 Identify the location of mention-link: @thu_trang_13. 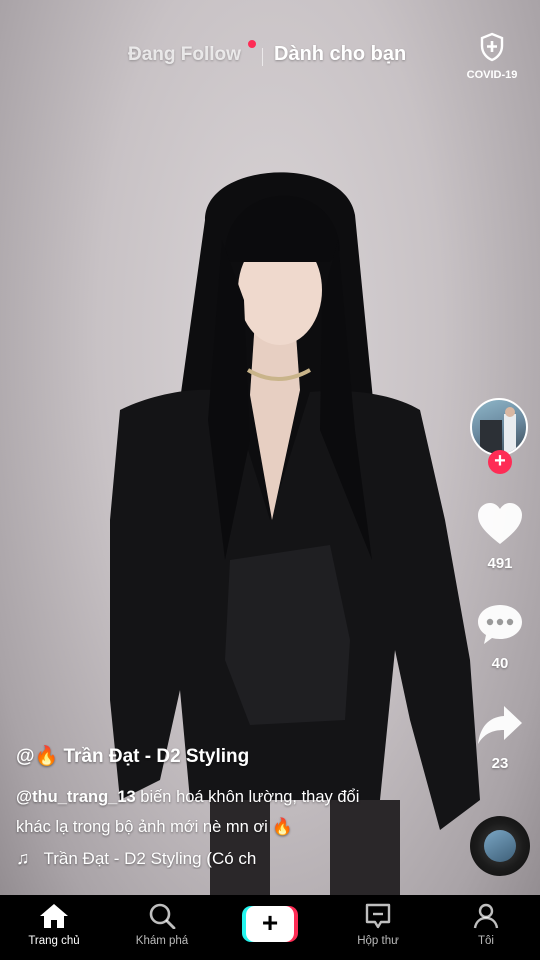
(76, 797).